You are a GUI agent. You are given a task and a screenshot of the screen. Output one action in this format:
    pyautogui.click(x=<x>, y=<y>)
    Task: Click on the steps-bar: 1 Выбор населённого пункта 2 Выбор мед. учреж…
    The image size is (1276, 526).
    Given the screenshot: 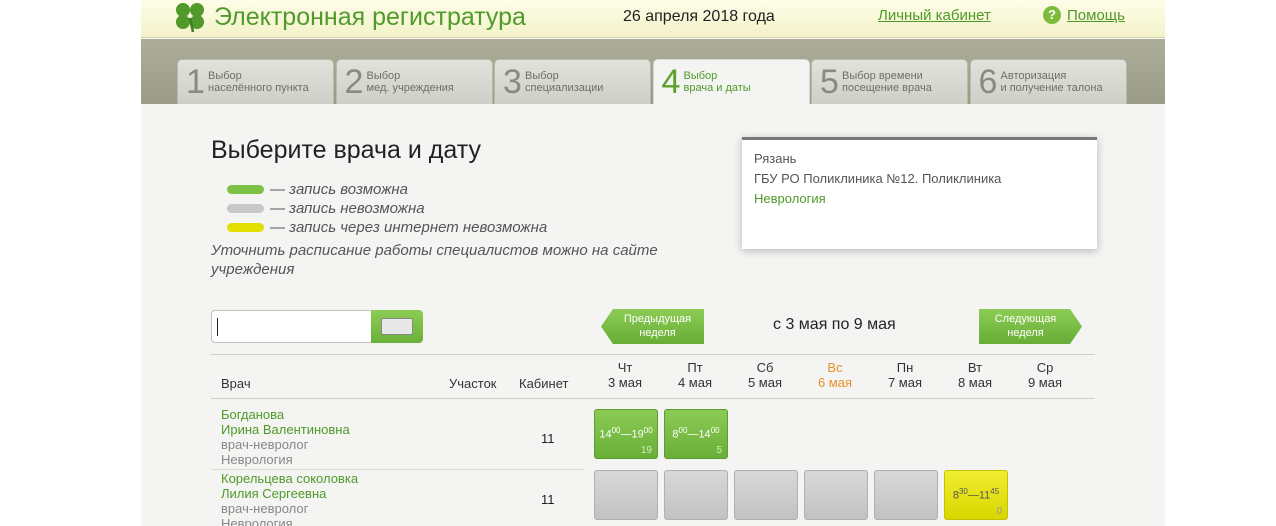 What is the action you would take?
    pyautogui.click(x=653, y=71)
    